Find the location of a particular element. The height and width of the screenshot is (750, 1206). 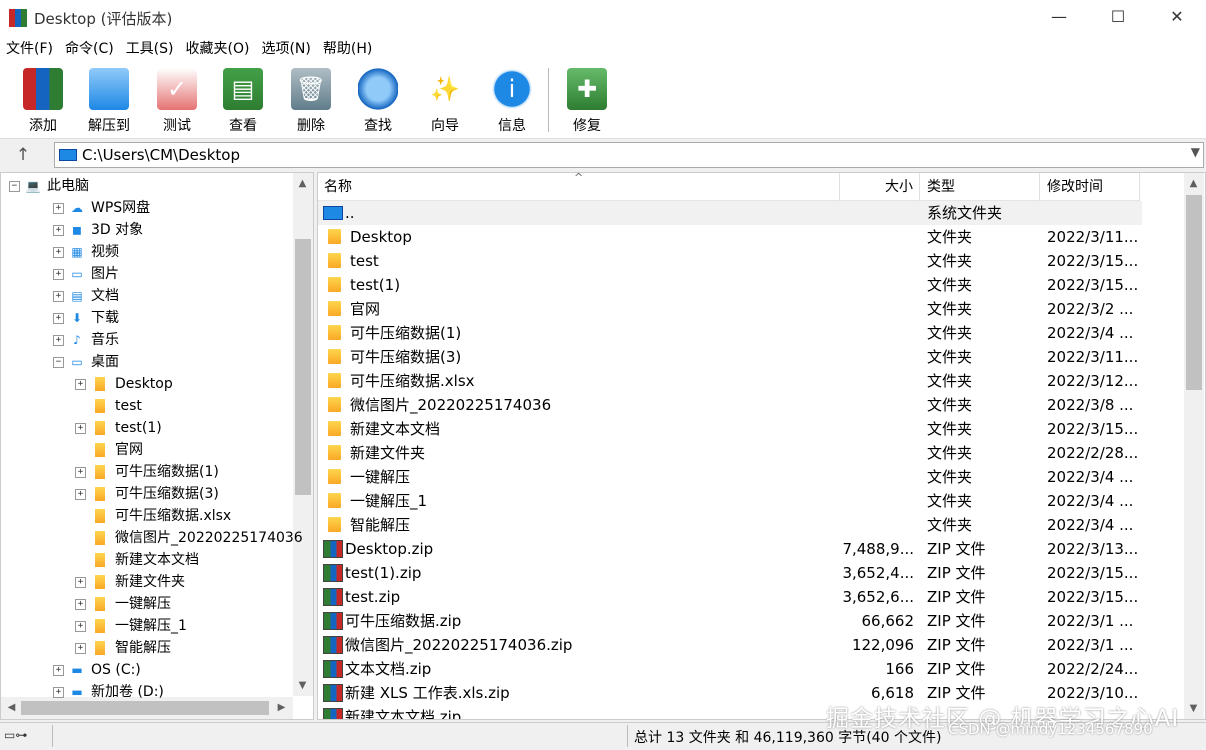

menu-item-3: 收藏夹(O) is located at coordinates (218, 49).